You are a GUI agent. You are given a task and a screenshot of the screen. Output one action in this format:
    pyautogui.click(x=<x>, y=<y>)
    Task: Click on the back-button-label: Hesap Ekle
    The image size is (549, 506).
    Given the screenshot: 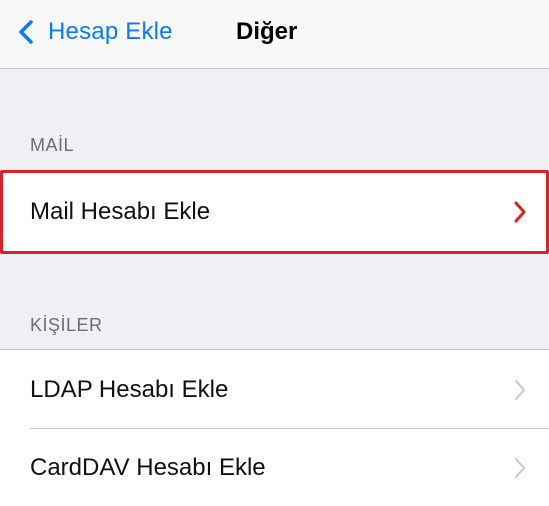 What is the action you would take?
    pyautogui.click(x=110, y=31)
    